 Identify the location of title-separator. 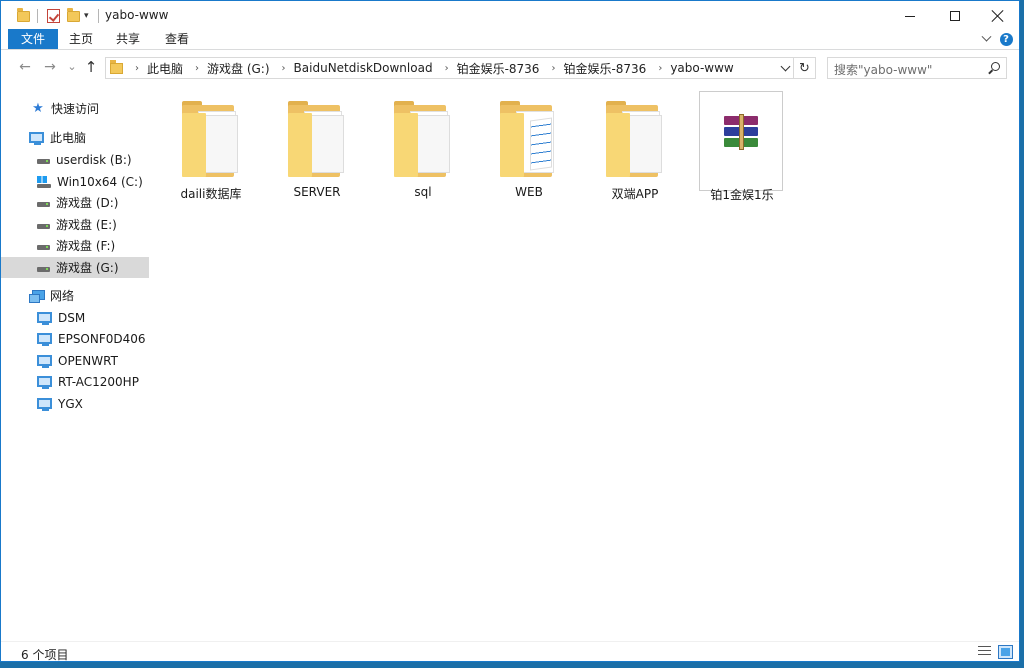
(98, 16).